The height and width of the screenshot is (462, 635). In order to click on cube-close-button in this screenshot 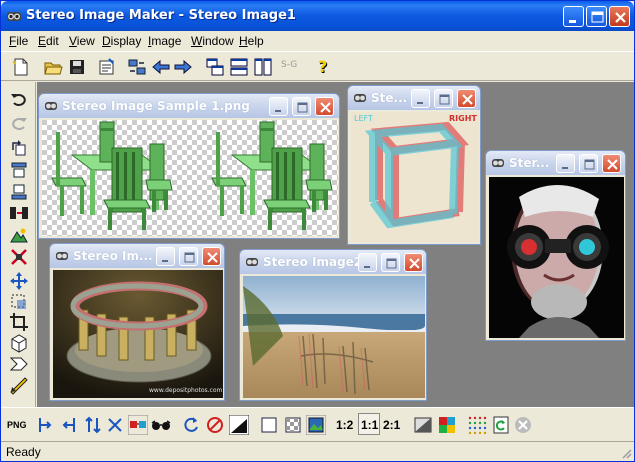, I will do `click(466, 98)`.